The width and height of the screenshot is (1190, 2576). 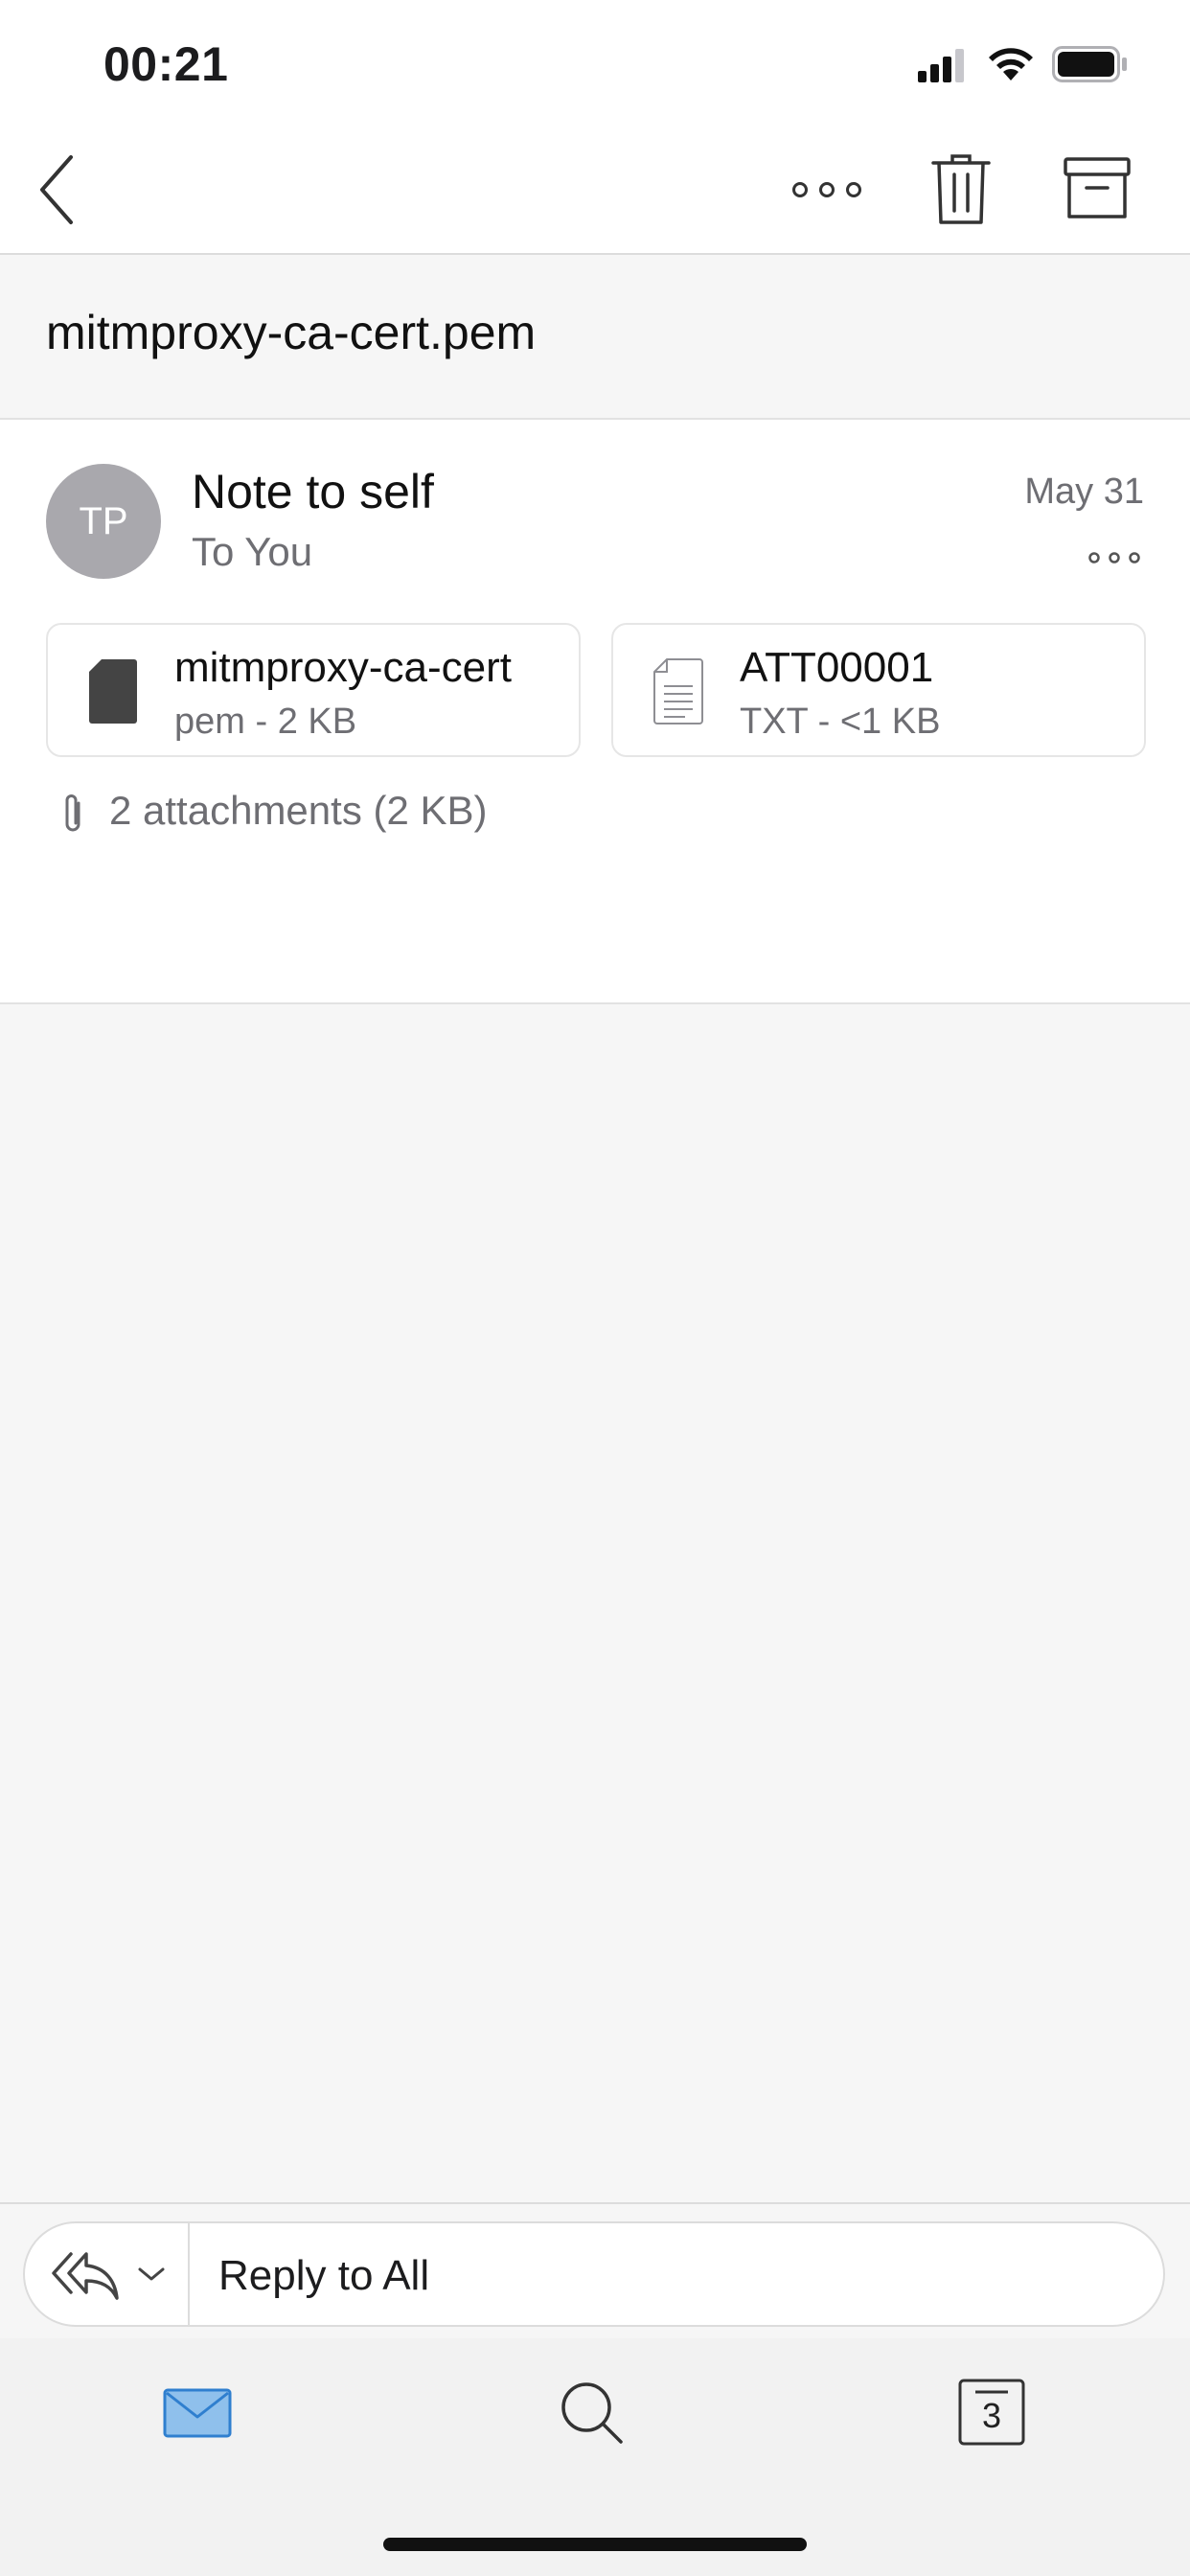 What do you see at coordinates (841, 722) in the screenshot?
I see `attachment-meta: TXT - <1 KB` at bounding box center [841, 722].